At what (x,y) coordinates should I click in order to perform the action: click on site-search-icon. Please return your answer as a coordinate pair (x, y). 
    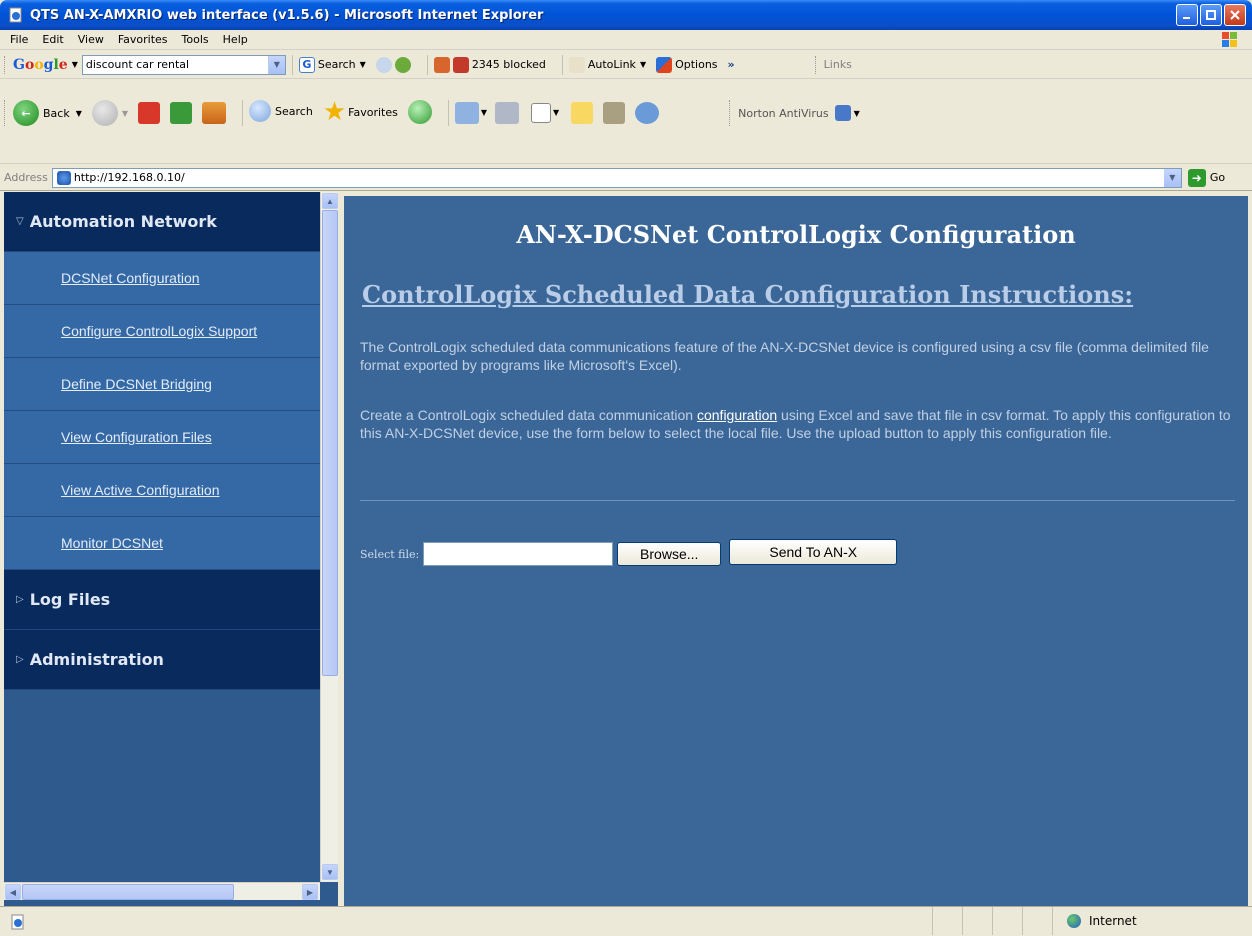
    Looking at the image, I should click on (383, 64).